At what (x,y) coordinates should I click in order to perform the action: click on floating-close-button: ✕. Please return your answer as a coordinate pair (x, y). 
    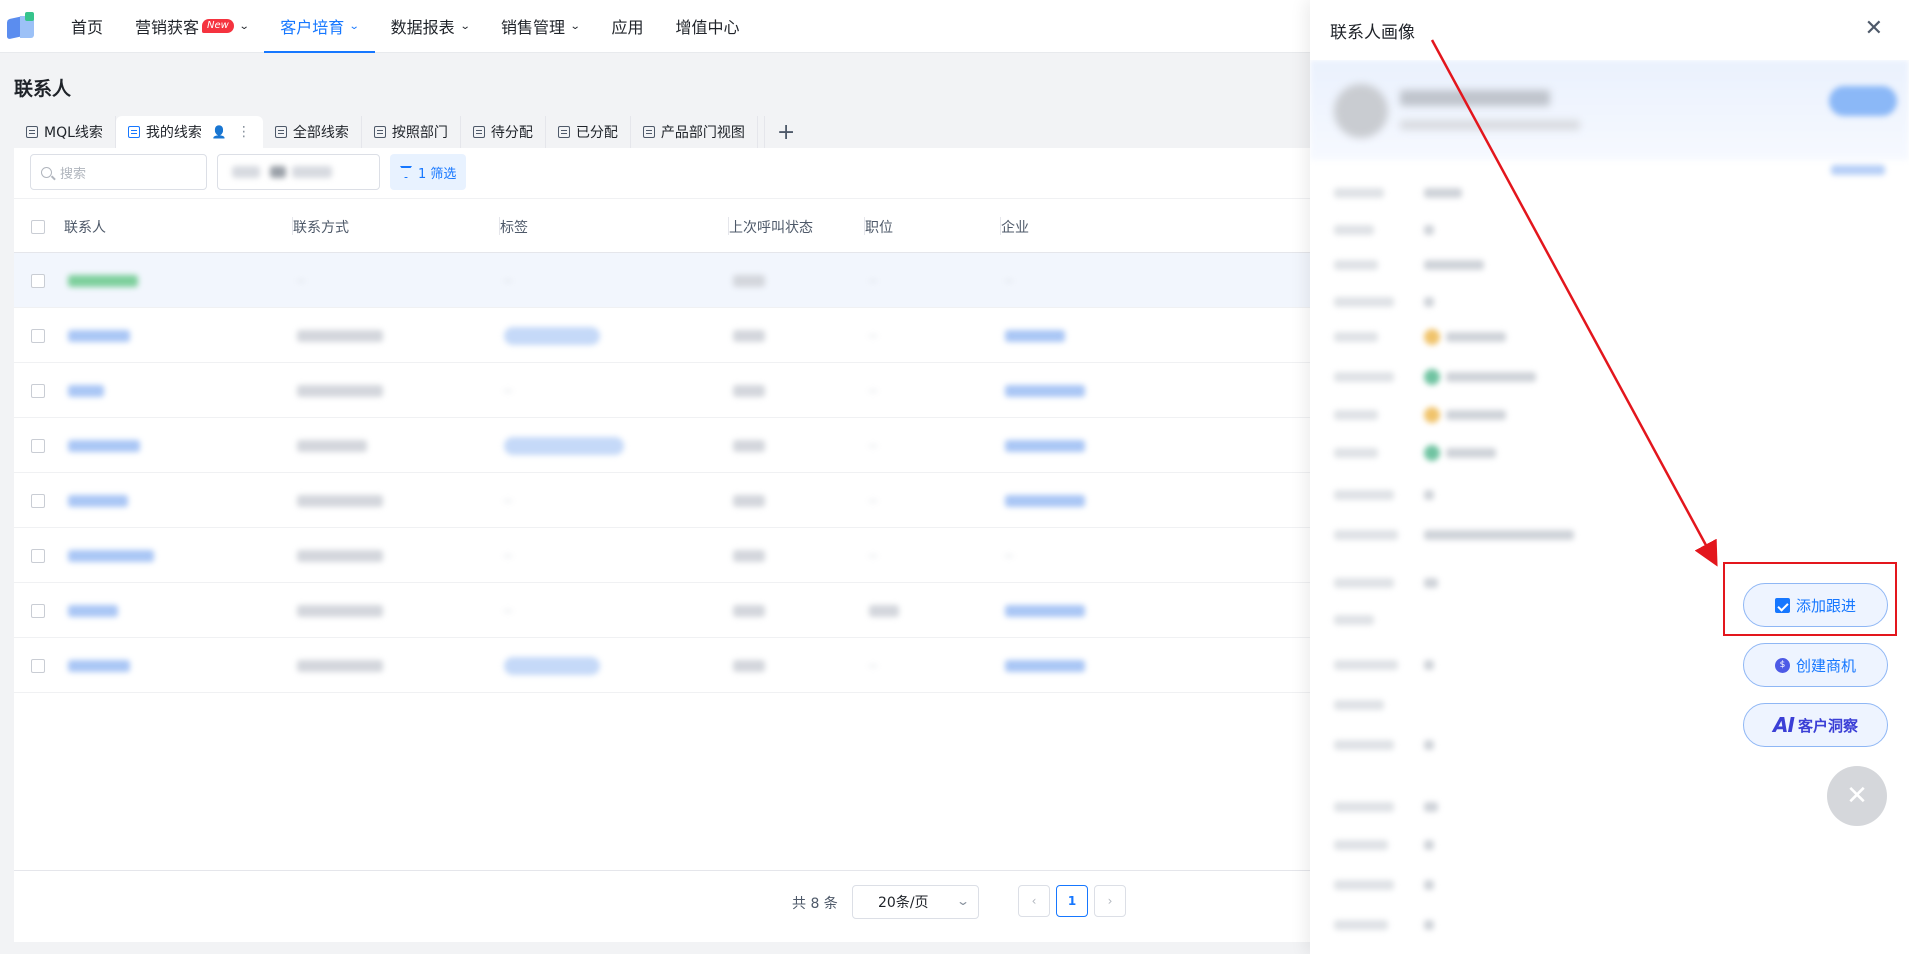
    Looking at the image, I should click on (1857, 796).